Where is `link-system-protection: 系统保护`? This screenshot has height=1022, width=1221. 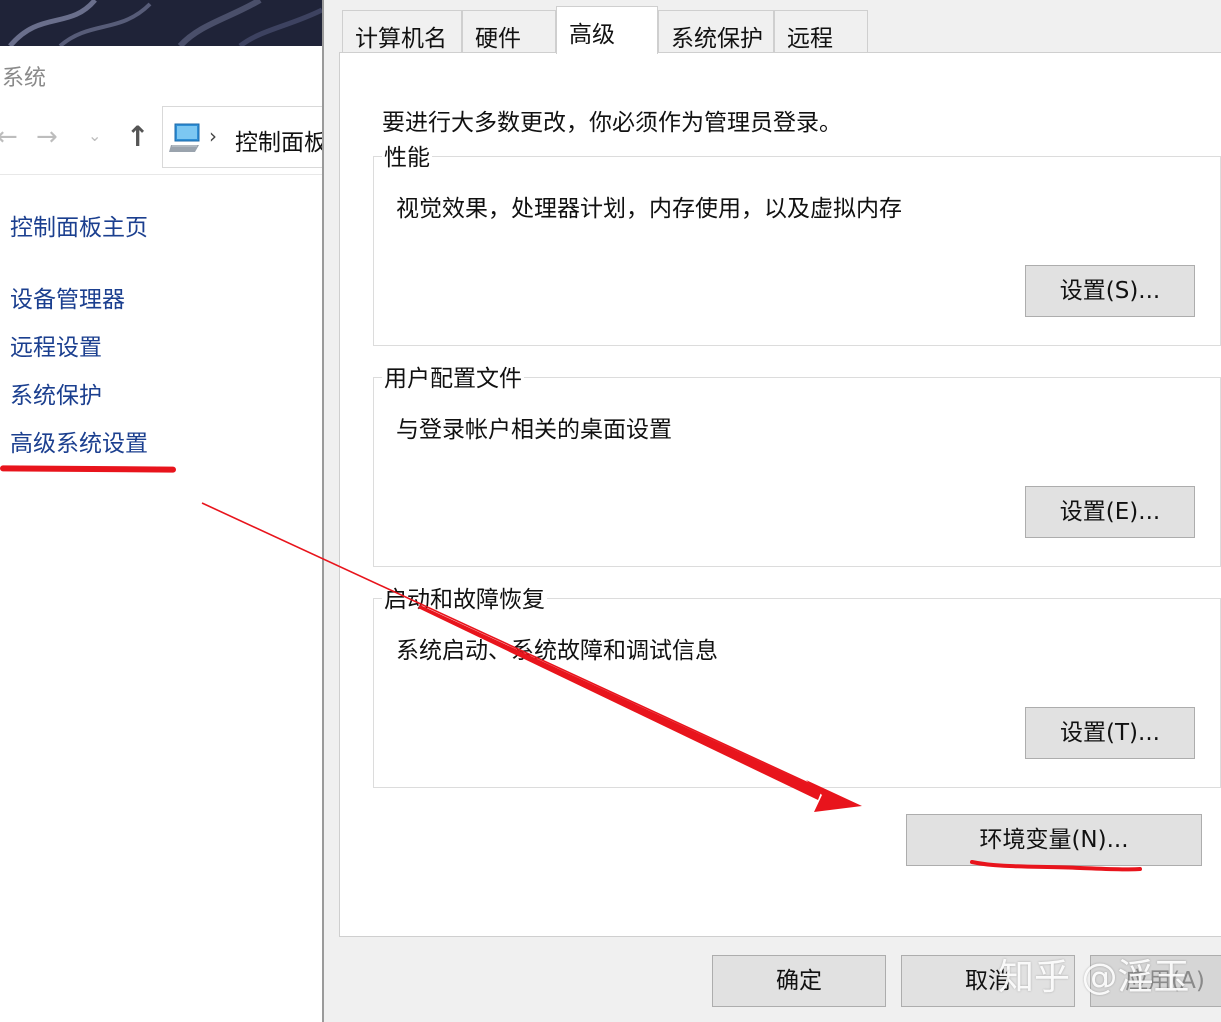
link-system-protection: 系统保护 is located at coordinates (56, 393).